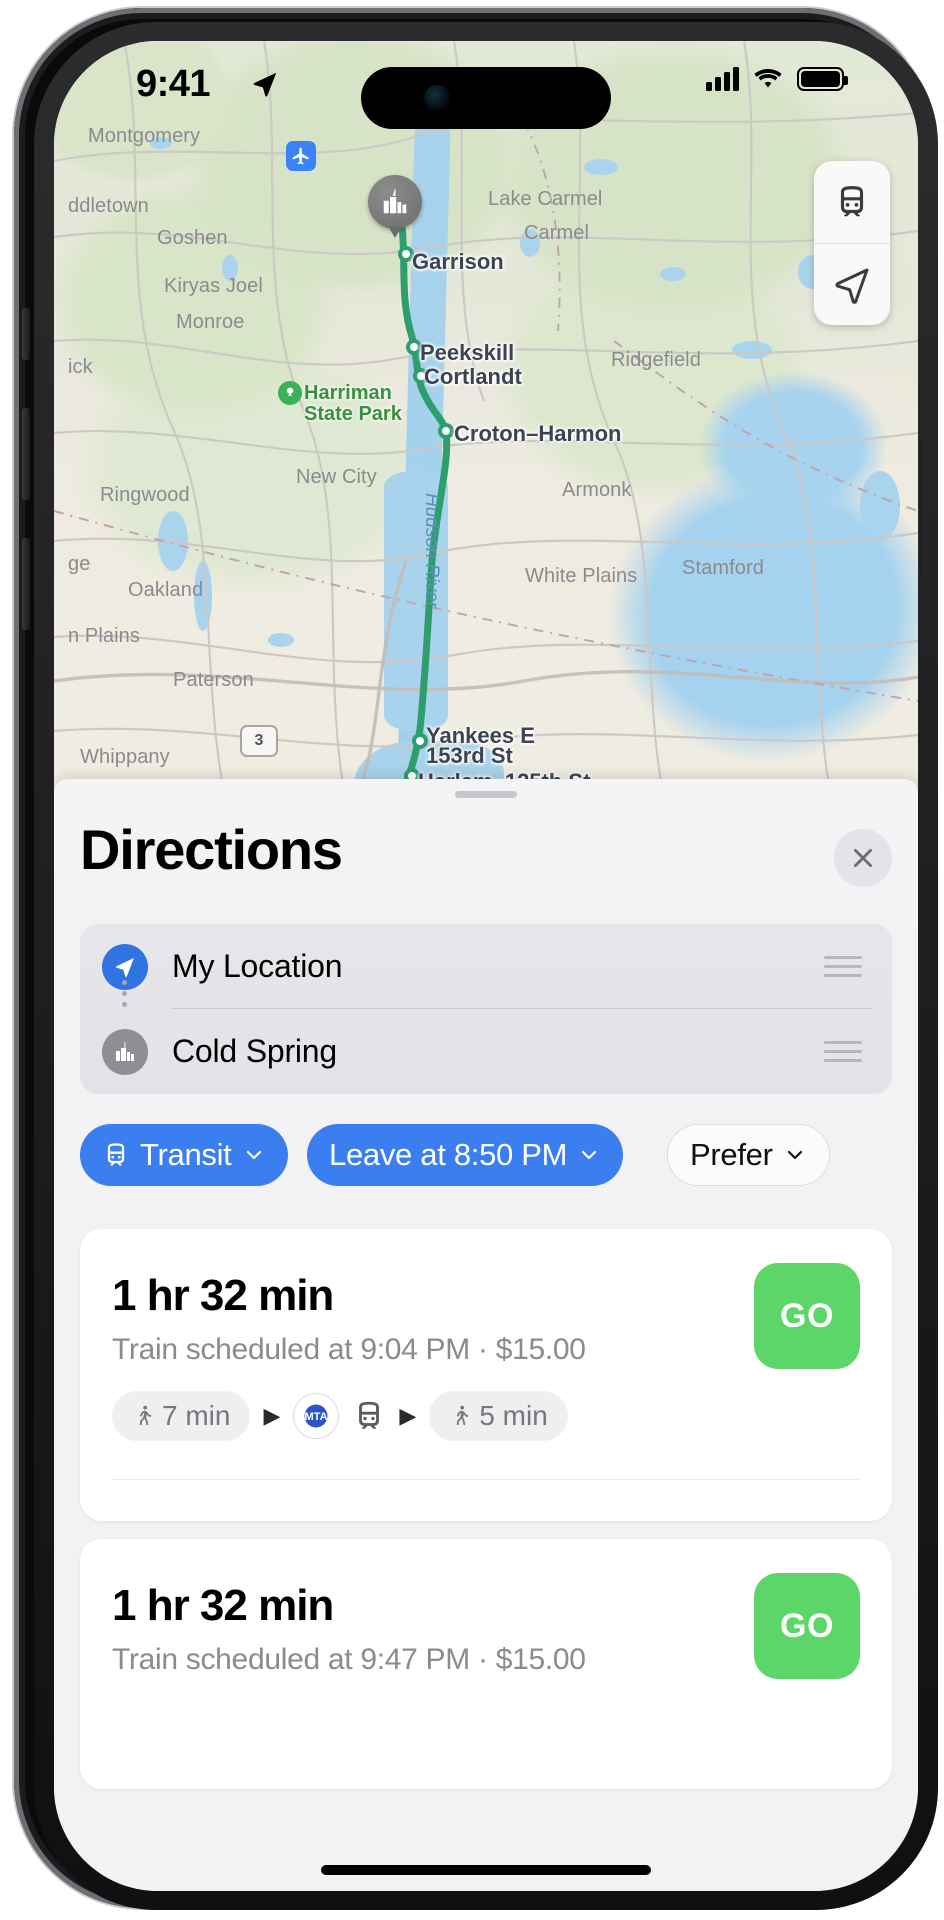 Image resolution: width=944 pixels, height=1920 pixels. I want to click on walk-step-label: 7 min, so click(196, 1415).